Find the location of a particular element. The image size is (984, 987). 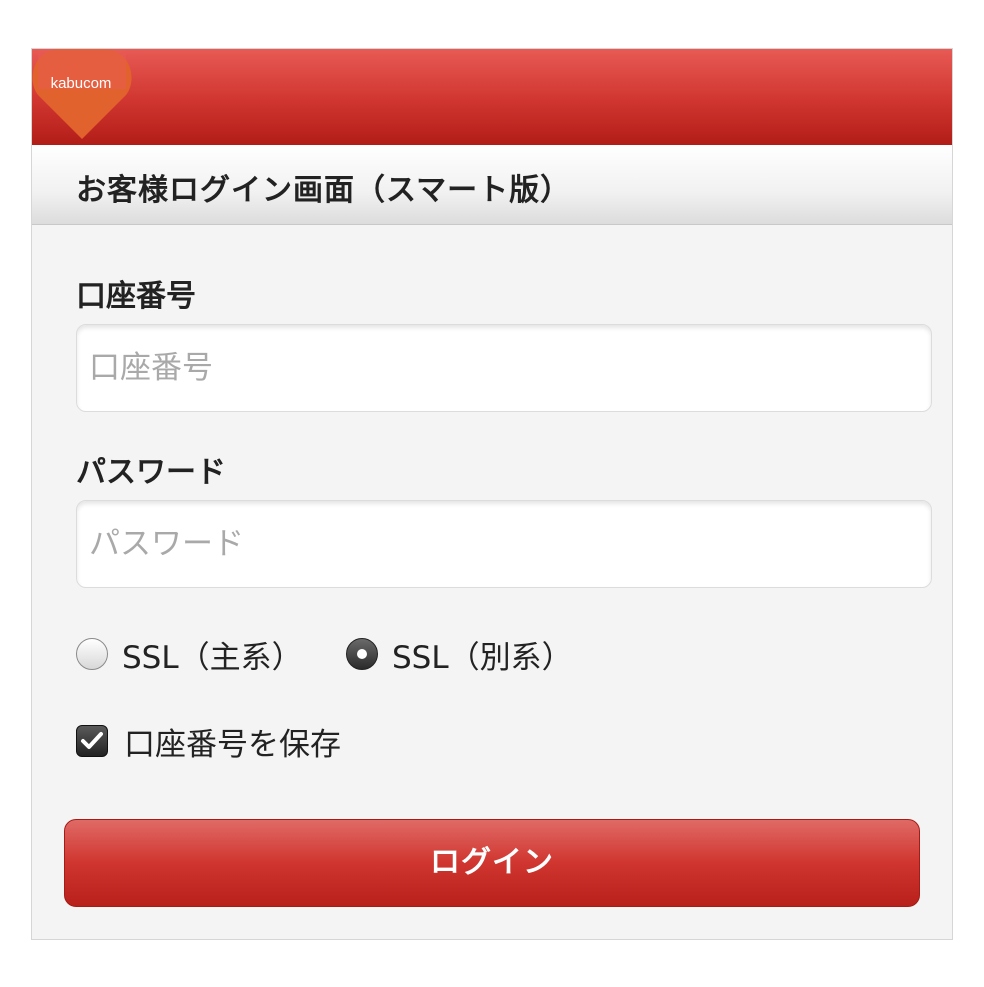

ssl-secondary-label: SSL（別系） is located at coordinates (482, 654).